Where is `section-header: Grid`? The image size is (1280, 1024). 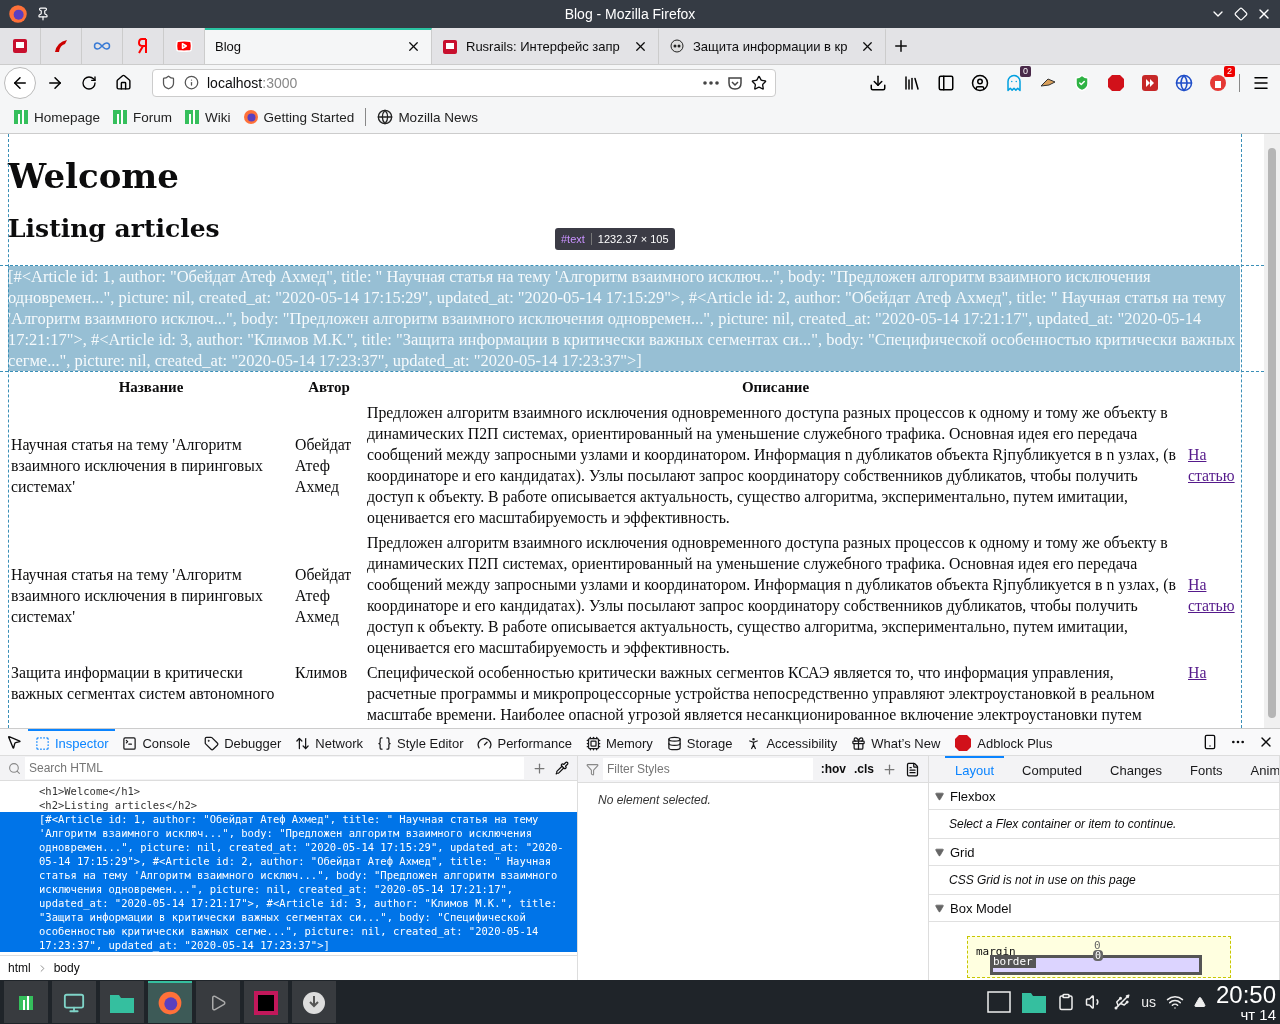 section-header: Grid is located at coordinates (1104, 853).